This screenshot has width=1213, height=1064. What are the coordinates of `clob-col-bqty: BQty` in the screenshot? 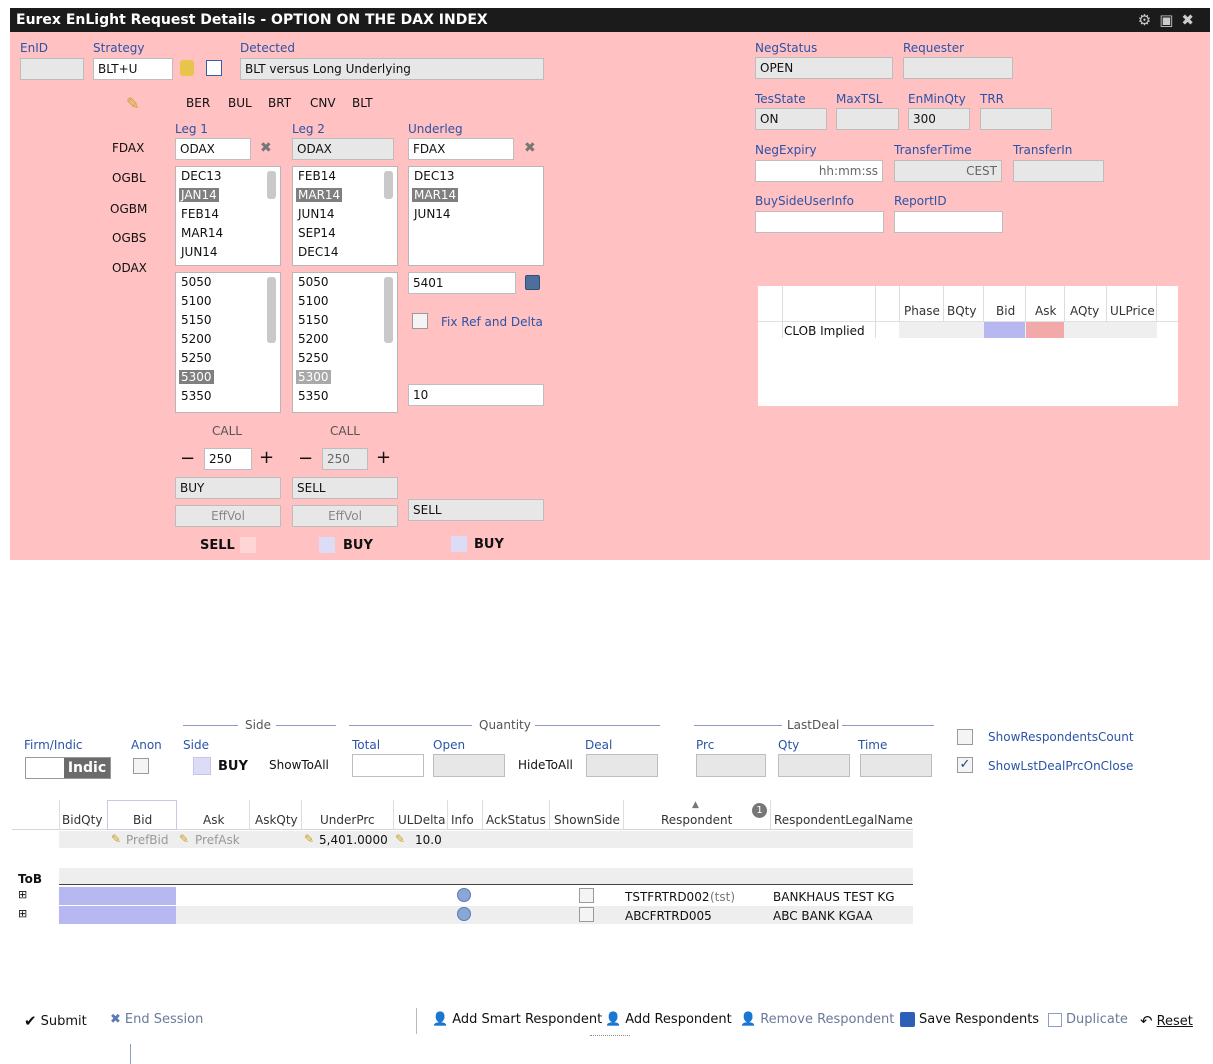 It's located at (961, 311).